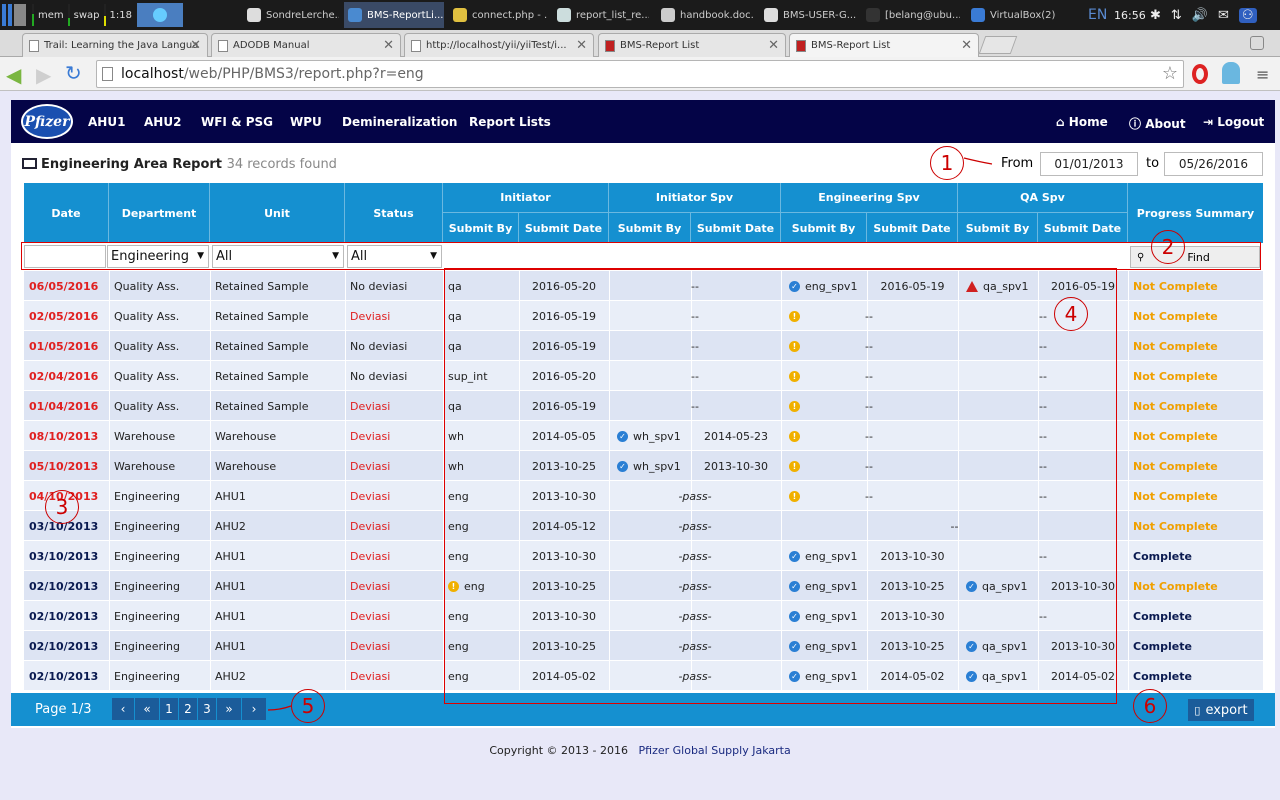 The width and height of the screenshot is (1280, 800). Describe the element at coordinates (1241, 122) in the screenshot. I see `nav-logout-label: Logout` at that location.